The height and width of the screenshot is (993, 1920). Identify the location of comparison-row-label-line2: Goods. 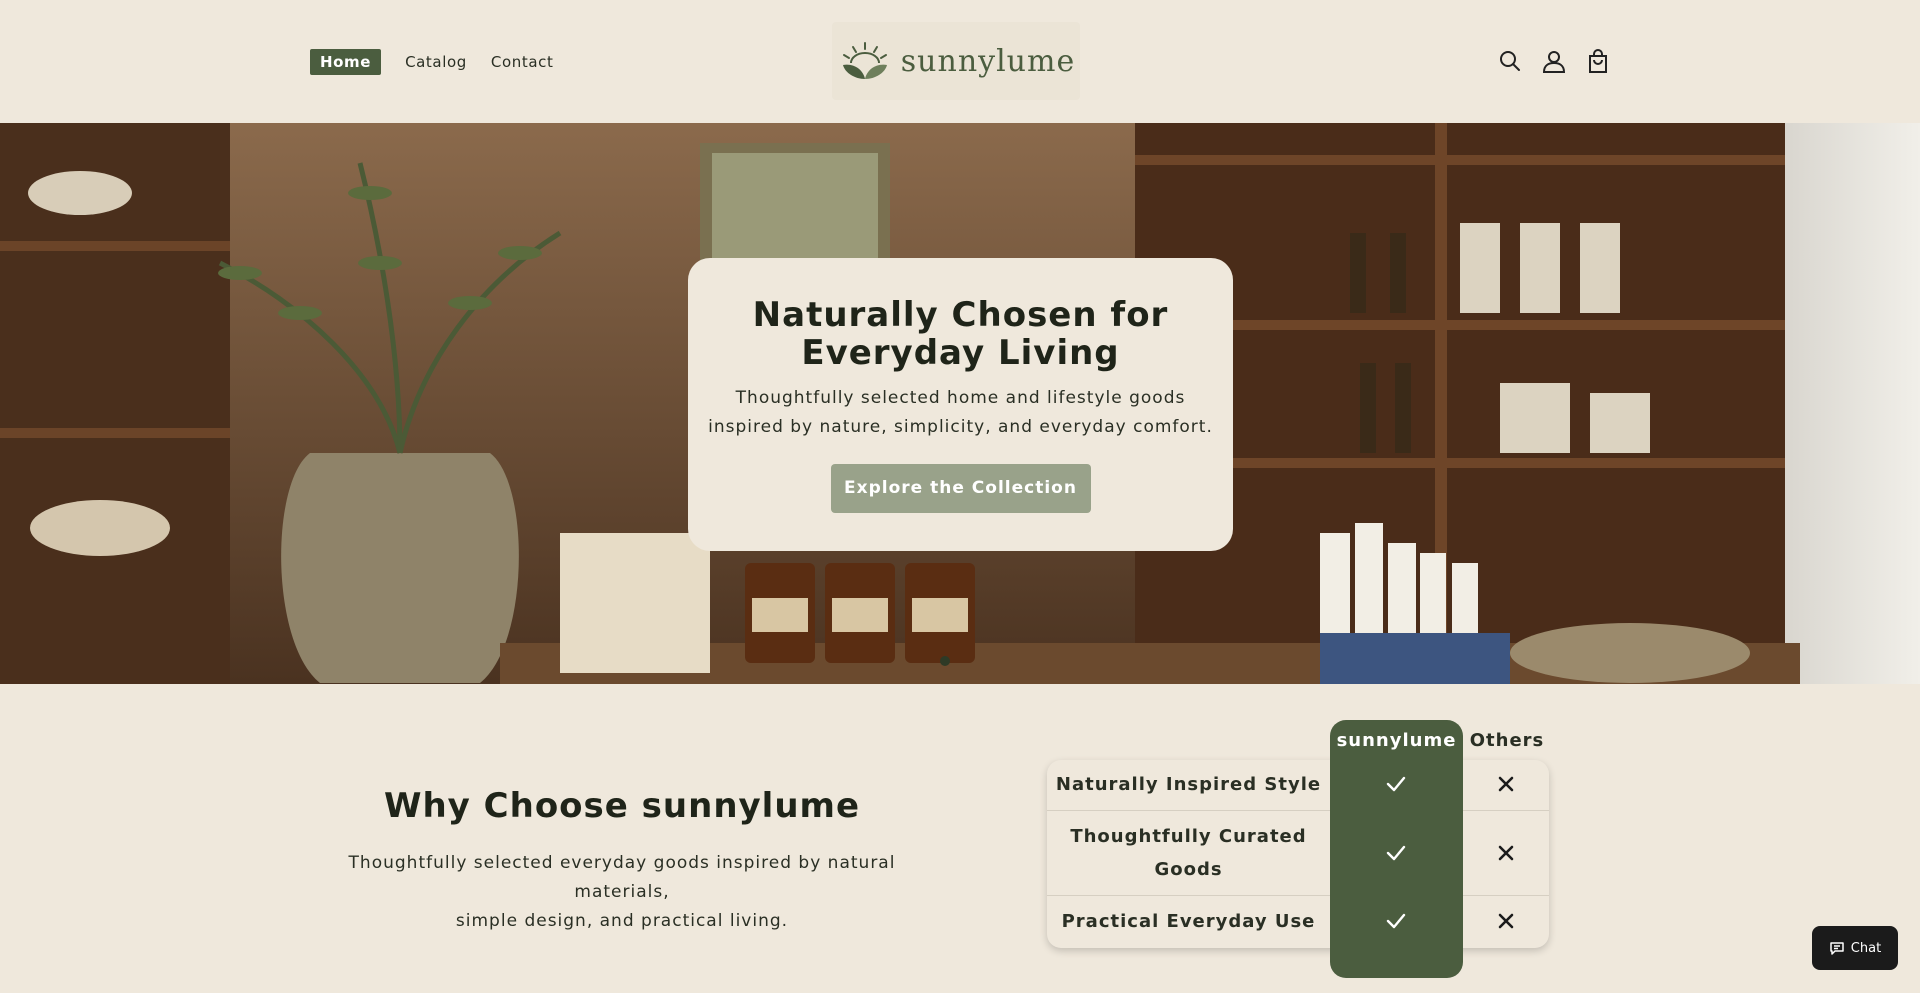
(1188, 869).